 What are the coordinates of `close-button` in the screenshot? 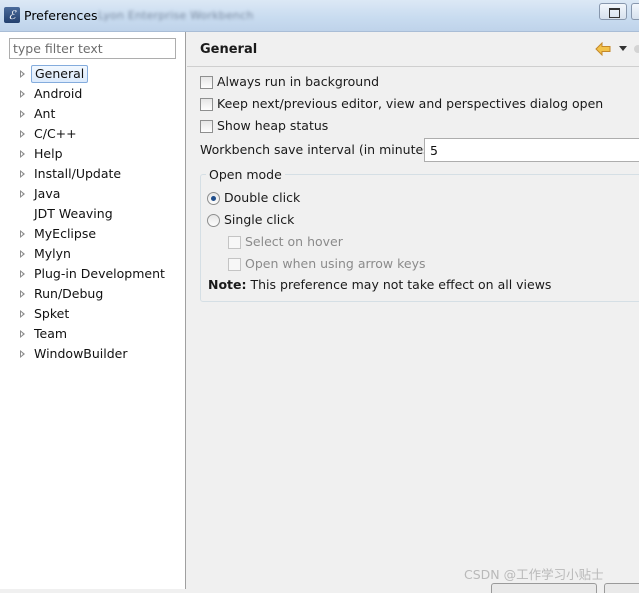 It's located at (635, 11).